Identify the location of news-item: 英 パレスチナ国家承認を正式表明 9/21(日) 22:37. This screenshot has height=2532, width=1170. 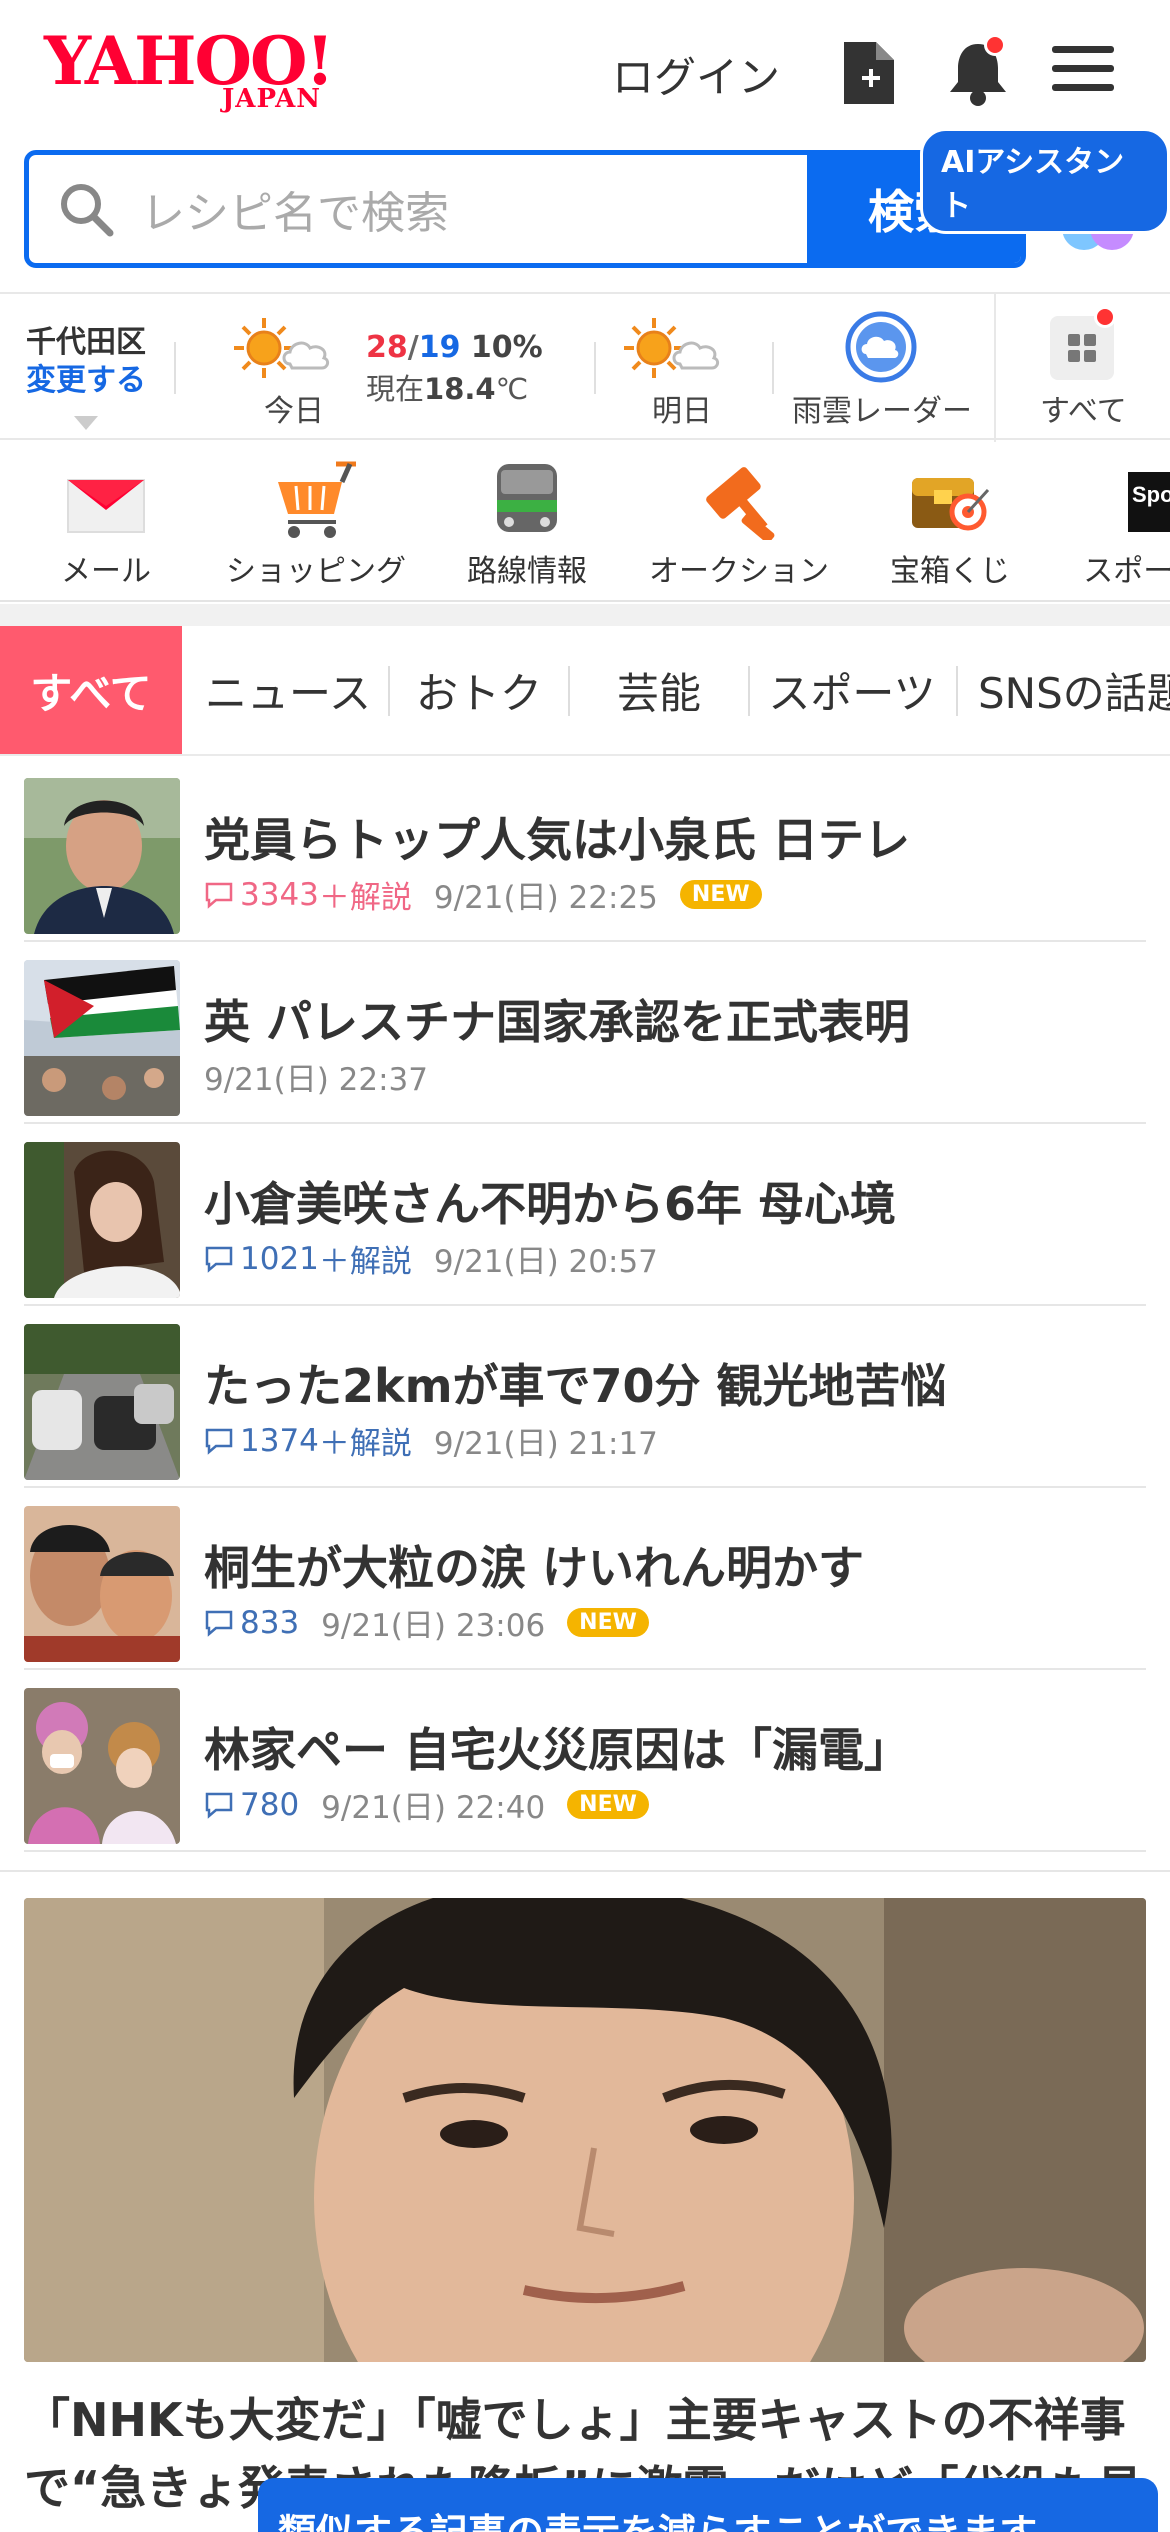
(585, 1033).